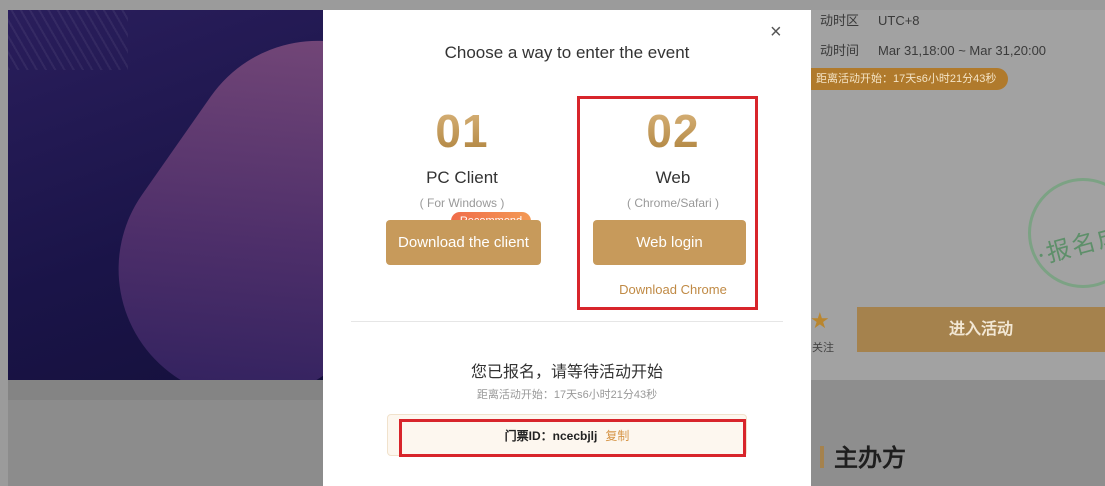  What do you see at coordinates (68, 40) in the screenshot?
I see `banner-stripes` at bounding box center [68, 40].